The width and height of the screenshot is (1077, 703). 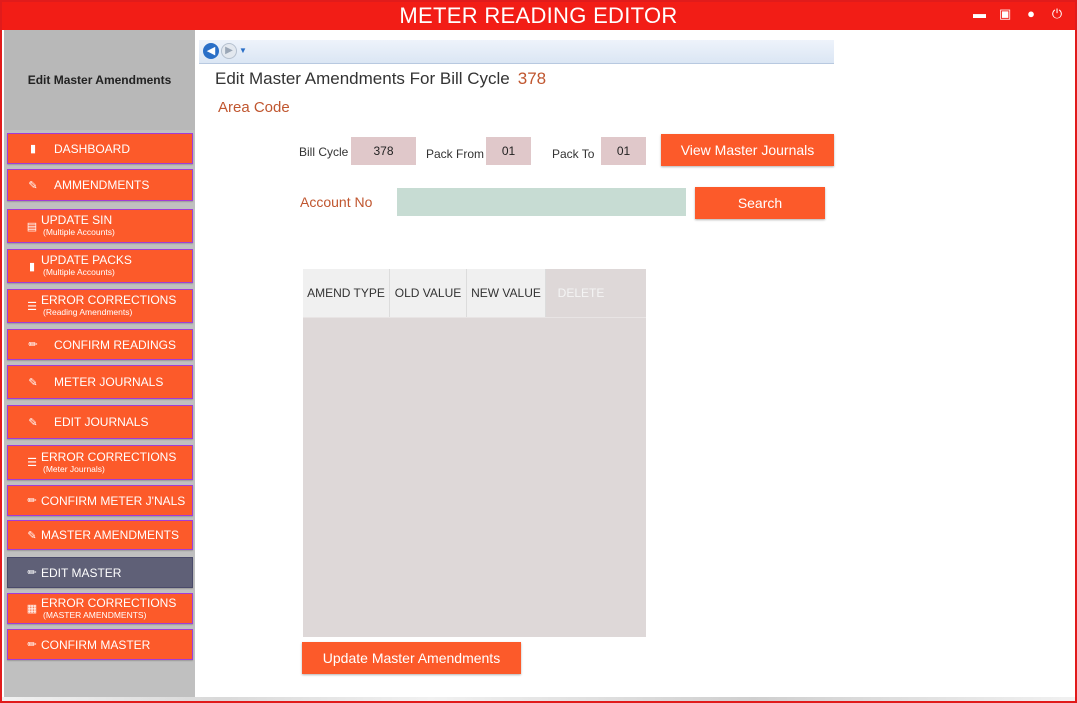 I want to click on sidebar-item-dashboard: ▮ DASHBOARD, so click(x=100, y=148).